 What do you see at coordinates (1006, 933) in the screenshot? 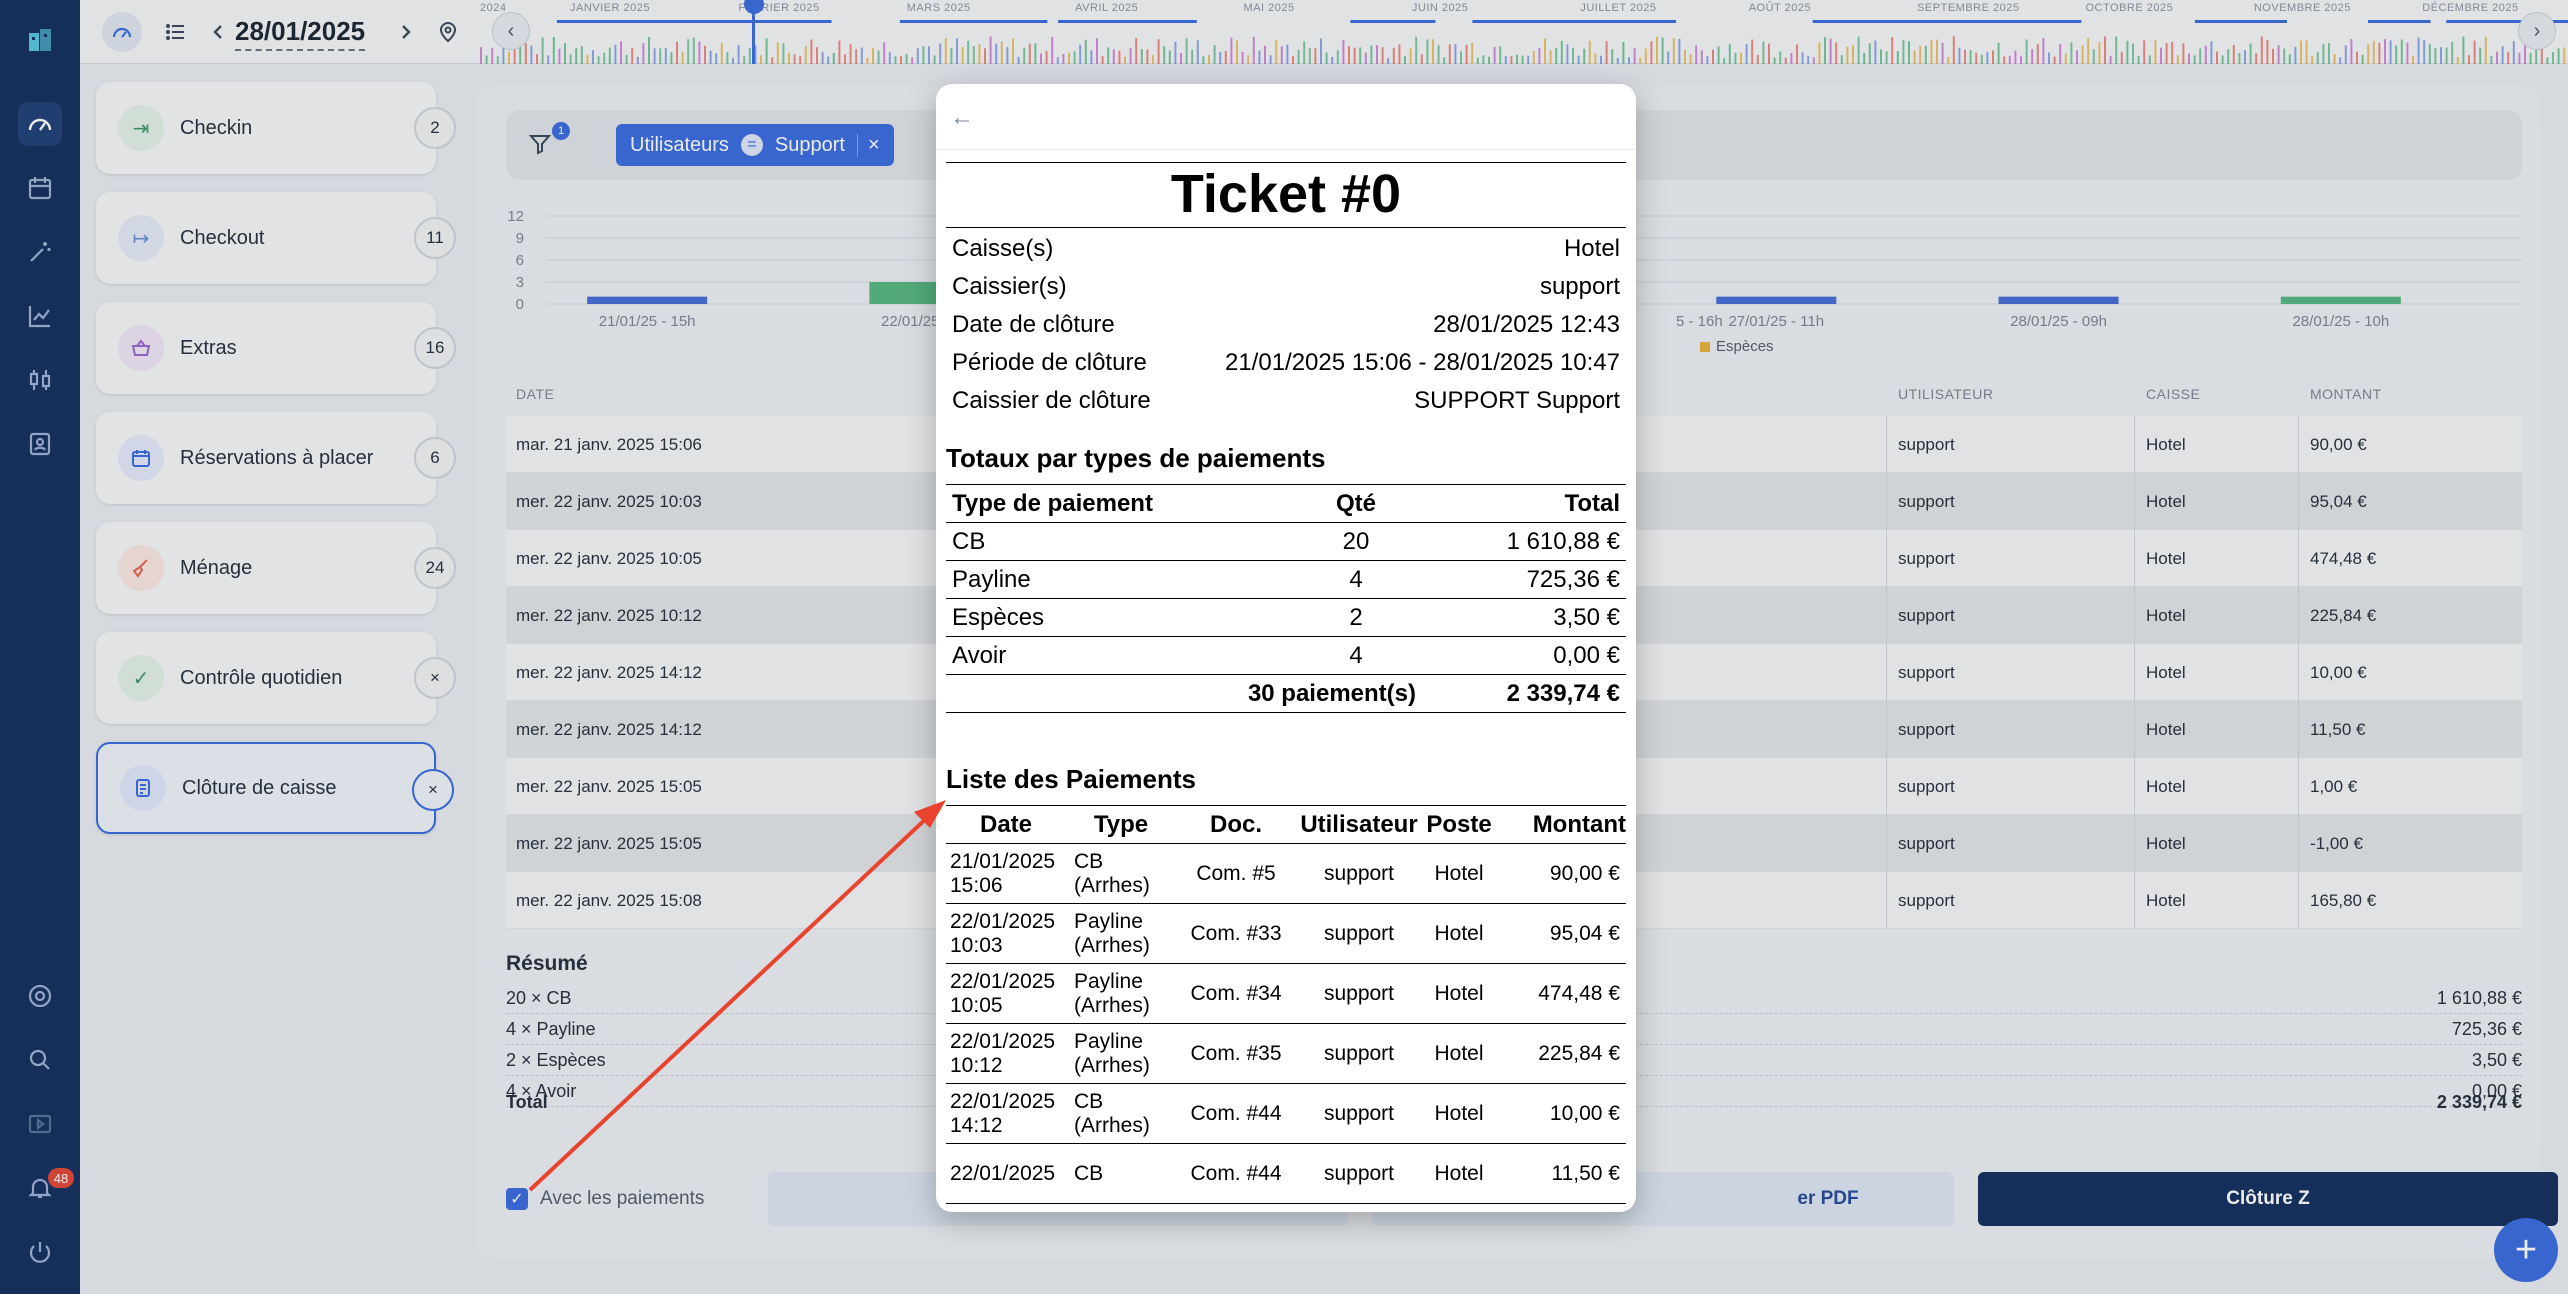
I see `list-date: 22/01/2025 10:03` at bounding box center [1006, 933].